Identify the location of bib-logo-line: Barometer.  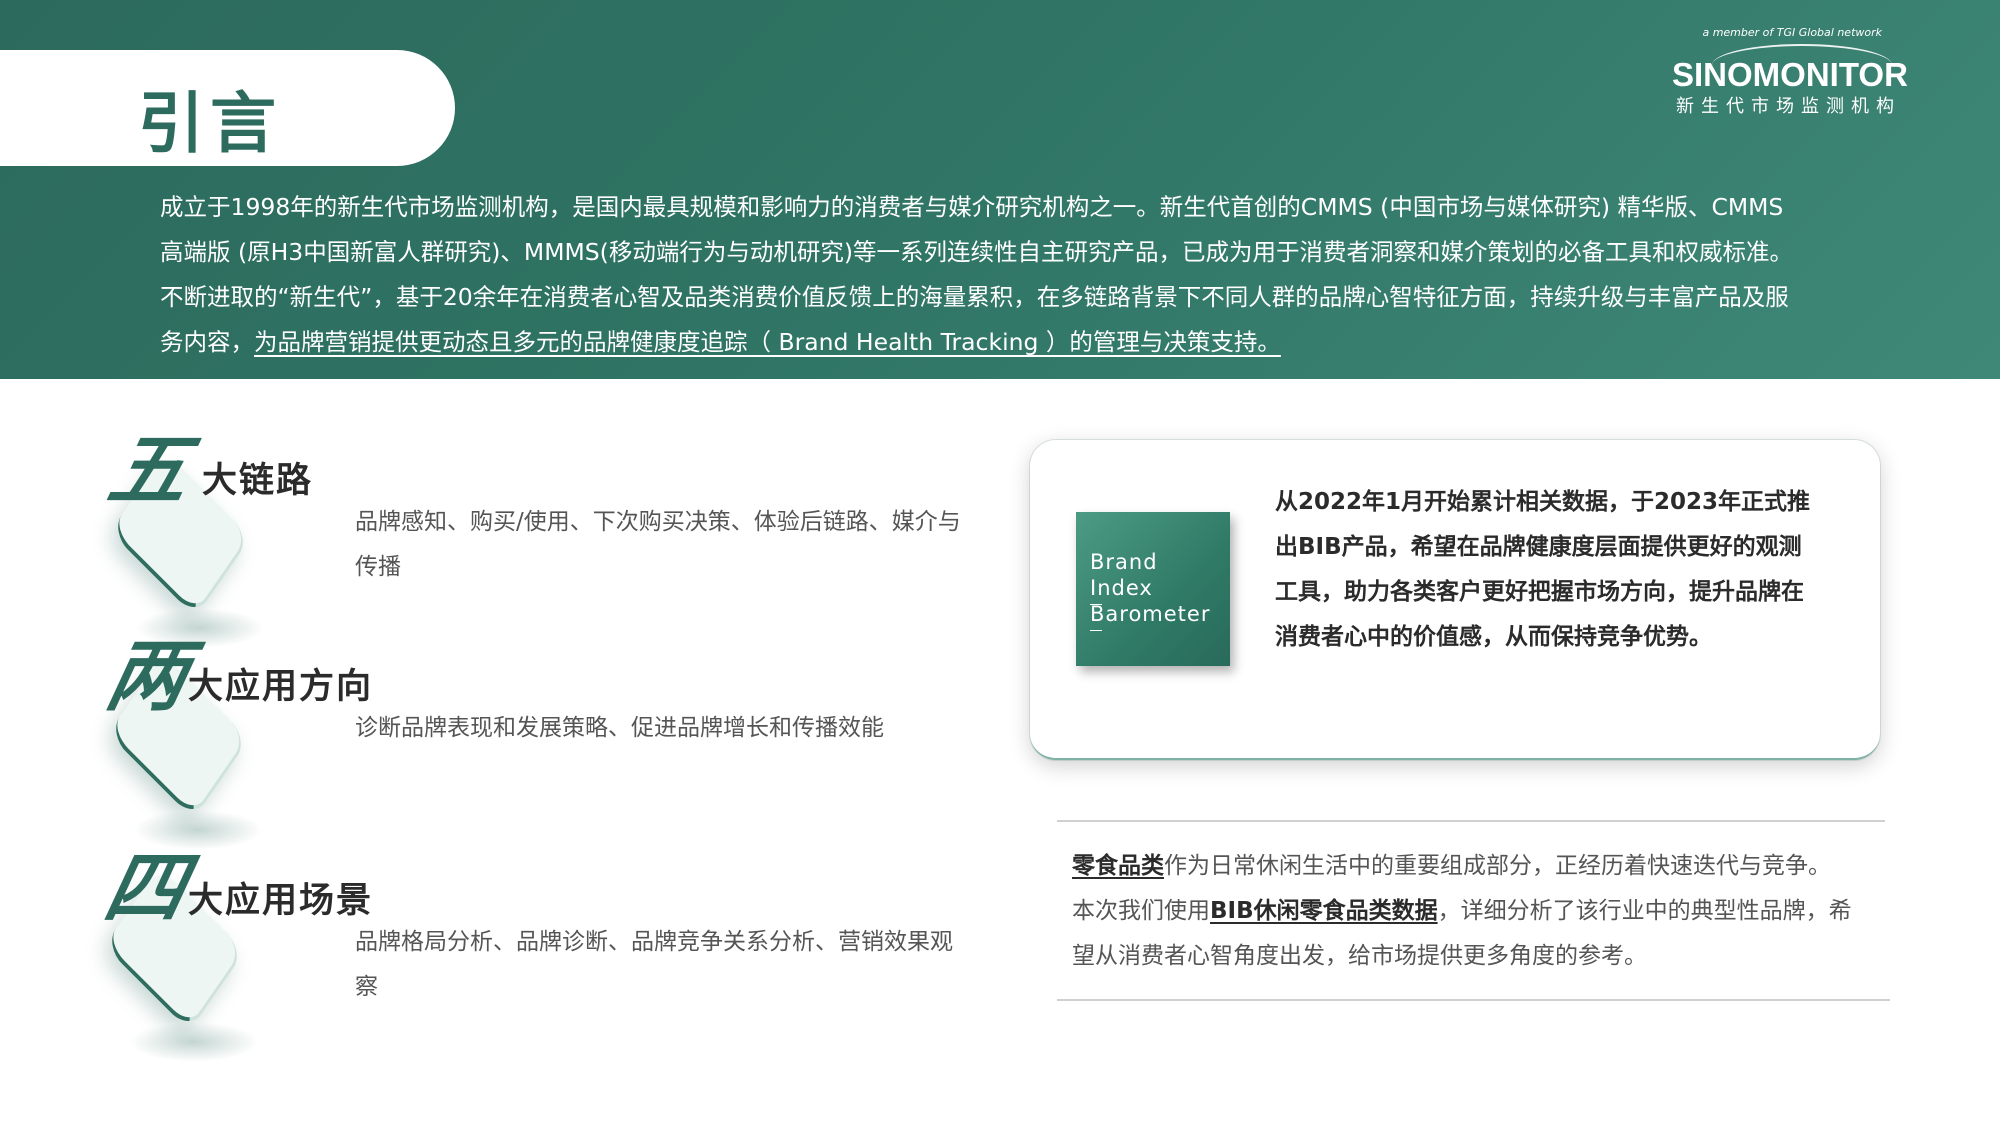
(1150, 614).